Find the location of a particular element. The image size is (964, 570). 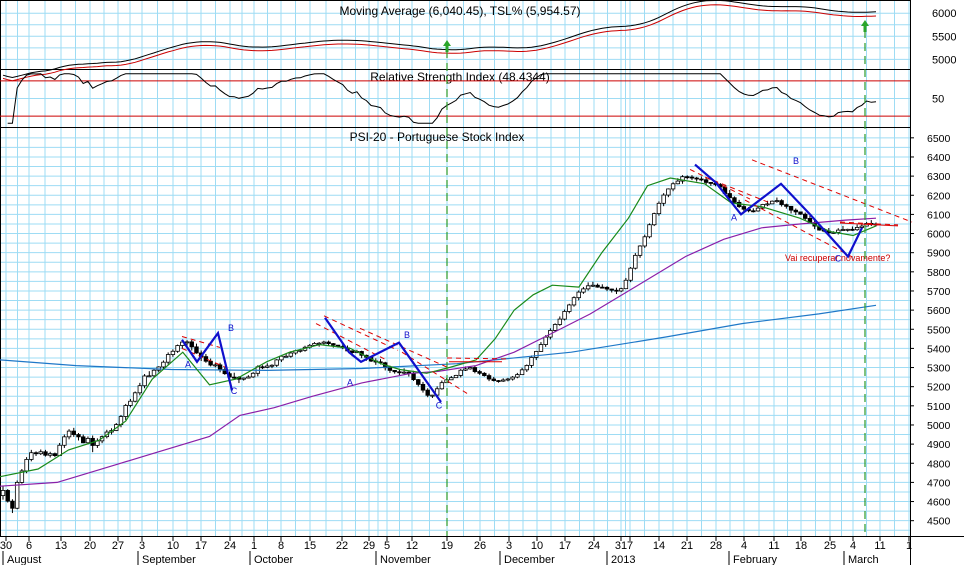

price-y-tick-label: 6400 is located at coordinates (939, 158).